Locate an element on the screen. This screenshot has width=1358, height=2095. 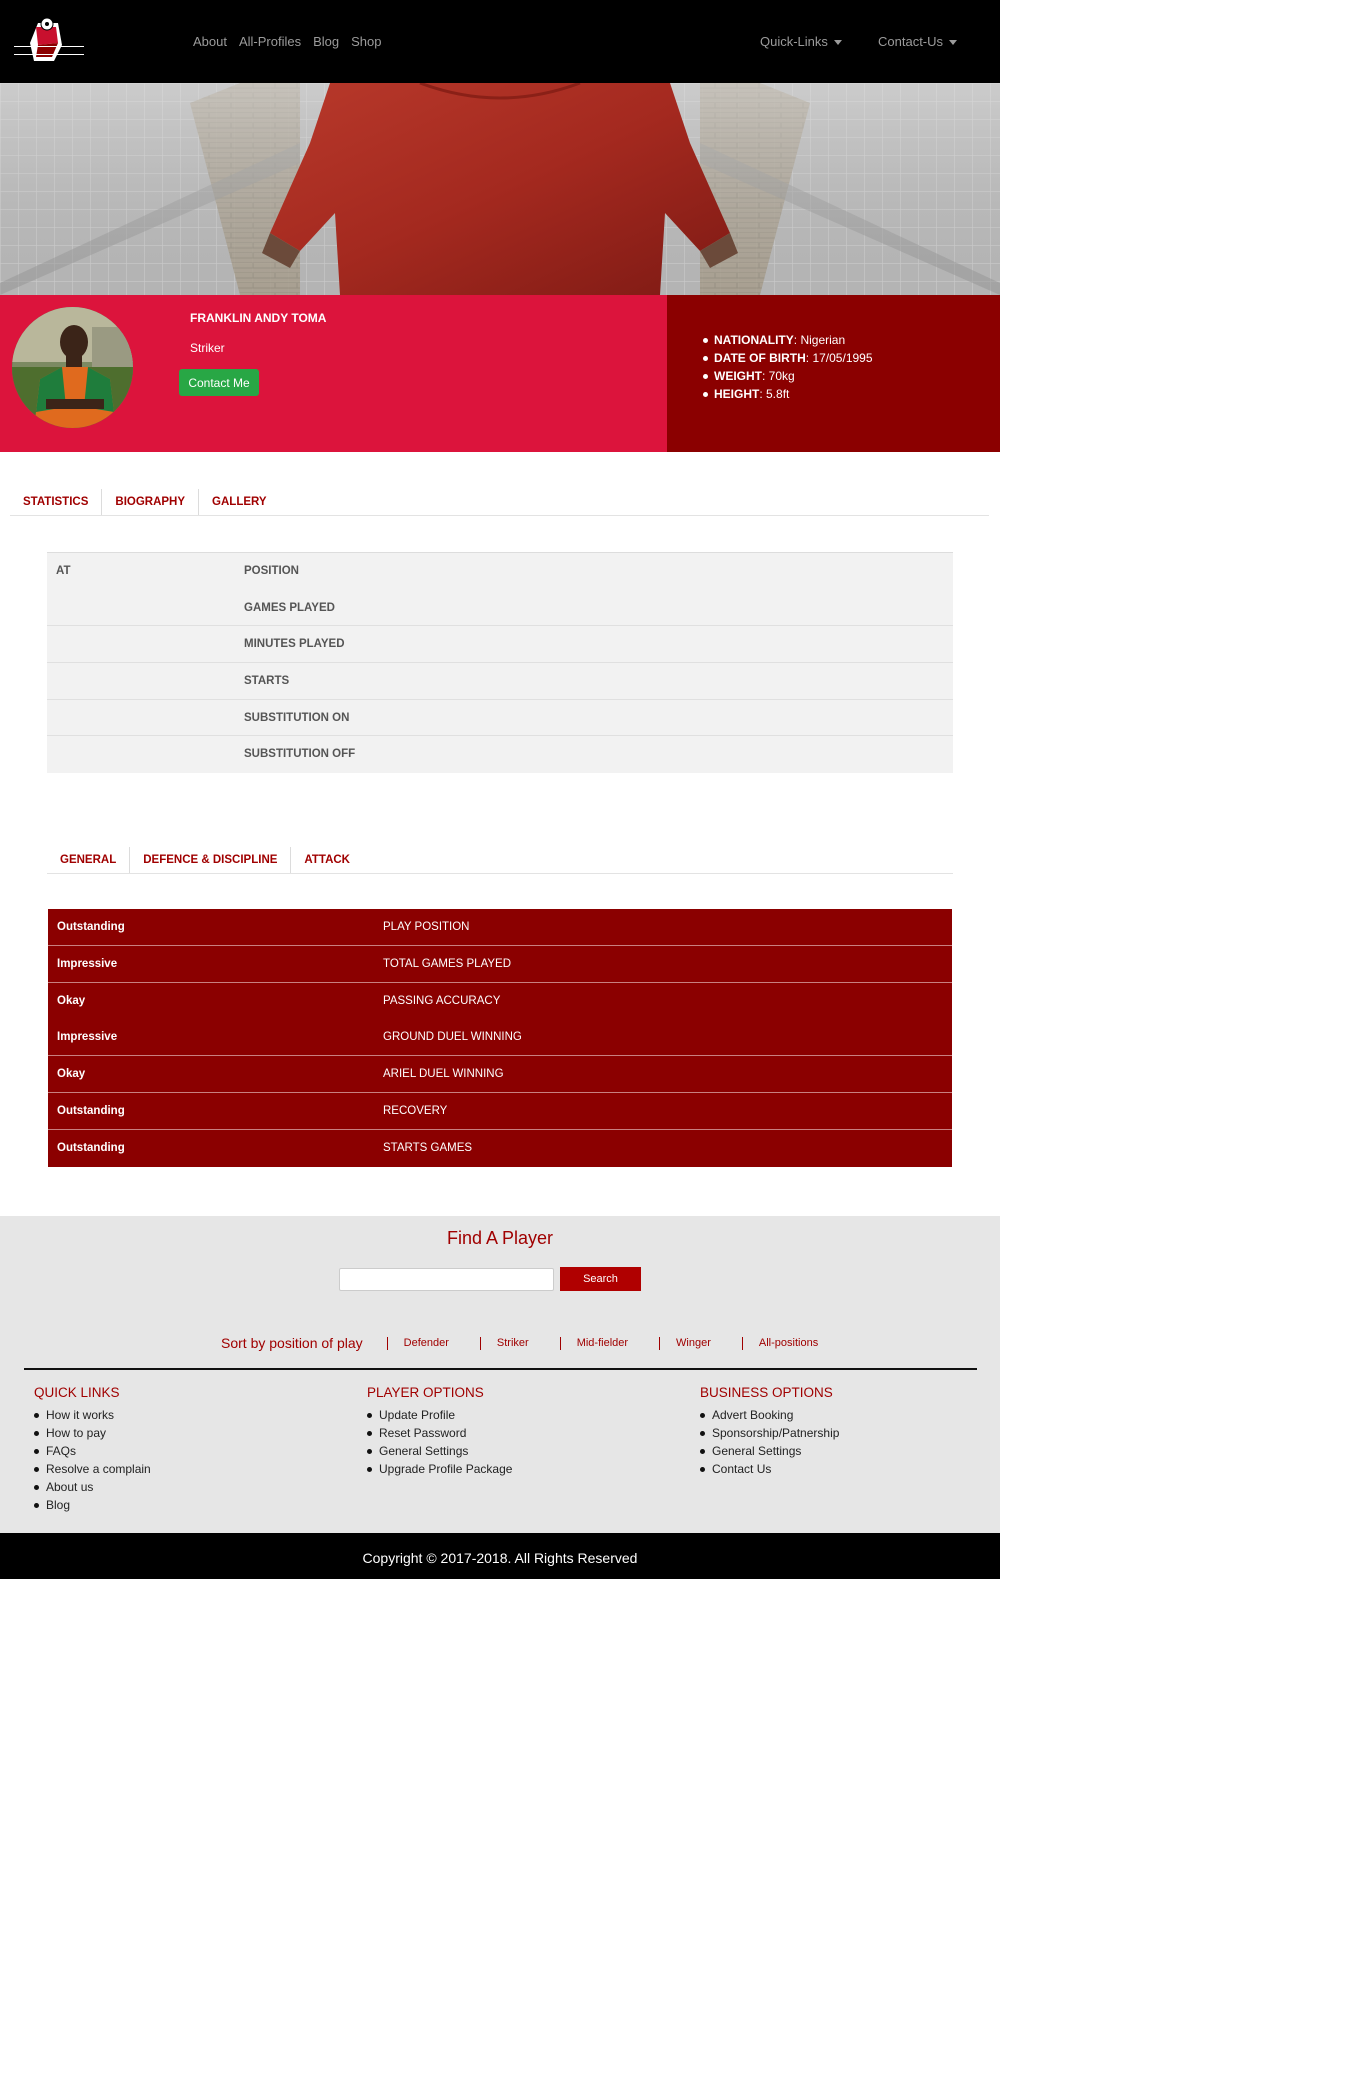
table-row: Impressive GROUND DUEL WINNING is located at coordinates (500, 1038).